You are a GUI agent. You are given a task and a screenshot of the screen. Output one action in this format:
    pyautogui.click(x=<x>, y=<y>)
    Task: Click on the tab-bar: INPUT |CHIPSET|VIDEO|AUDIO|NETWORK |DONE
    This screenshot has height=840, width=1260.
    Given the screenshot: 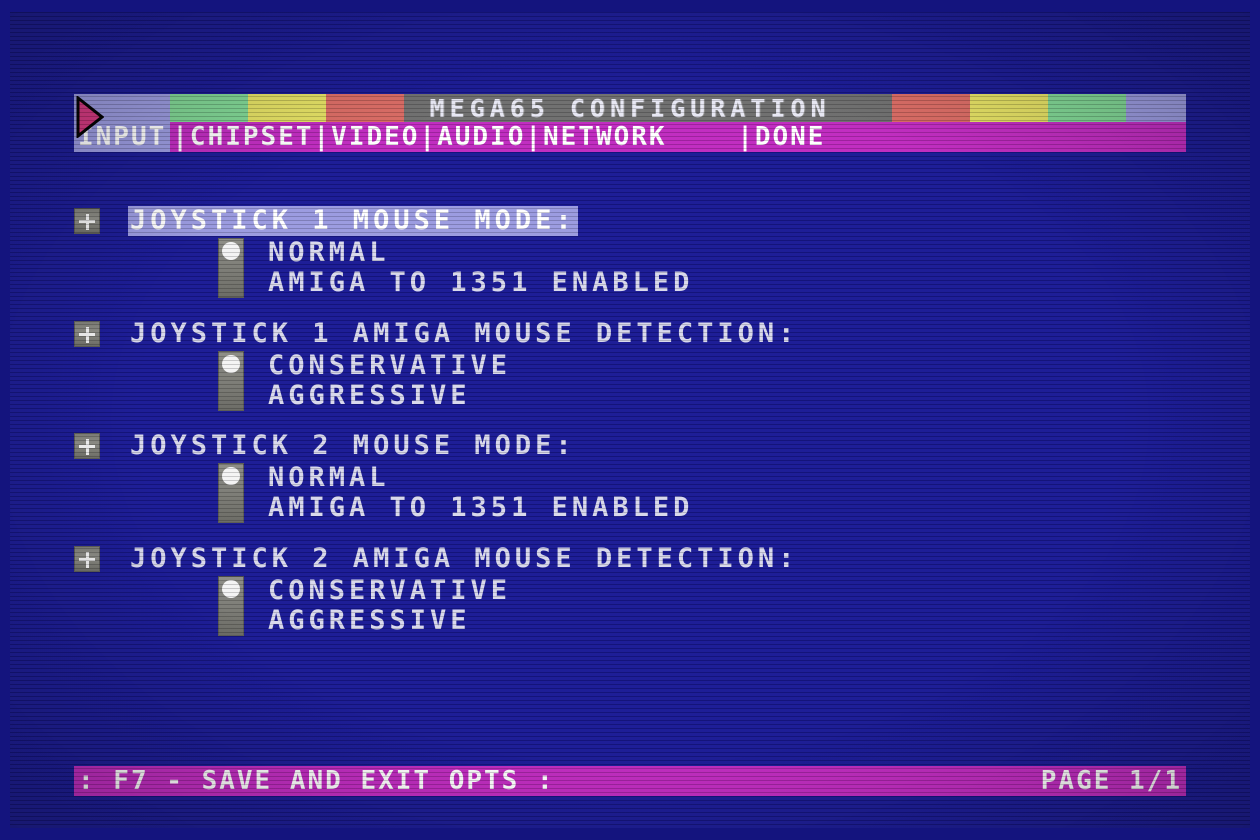 What is the action you would take?
    pyautogui.click(x=630, y=137)
    